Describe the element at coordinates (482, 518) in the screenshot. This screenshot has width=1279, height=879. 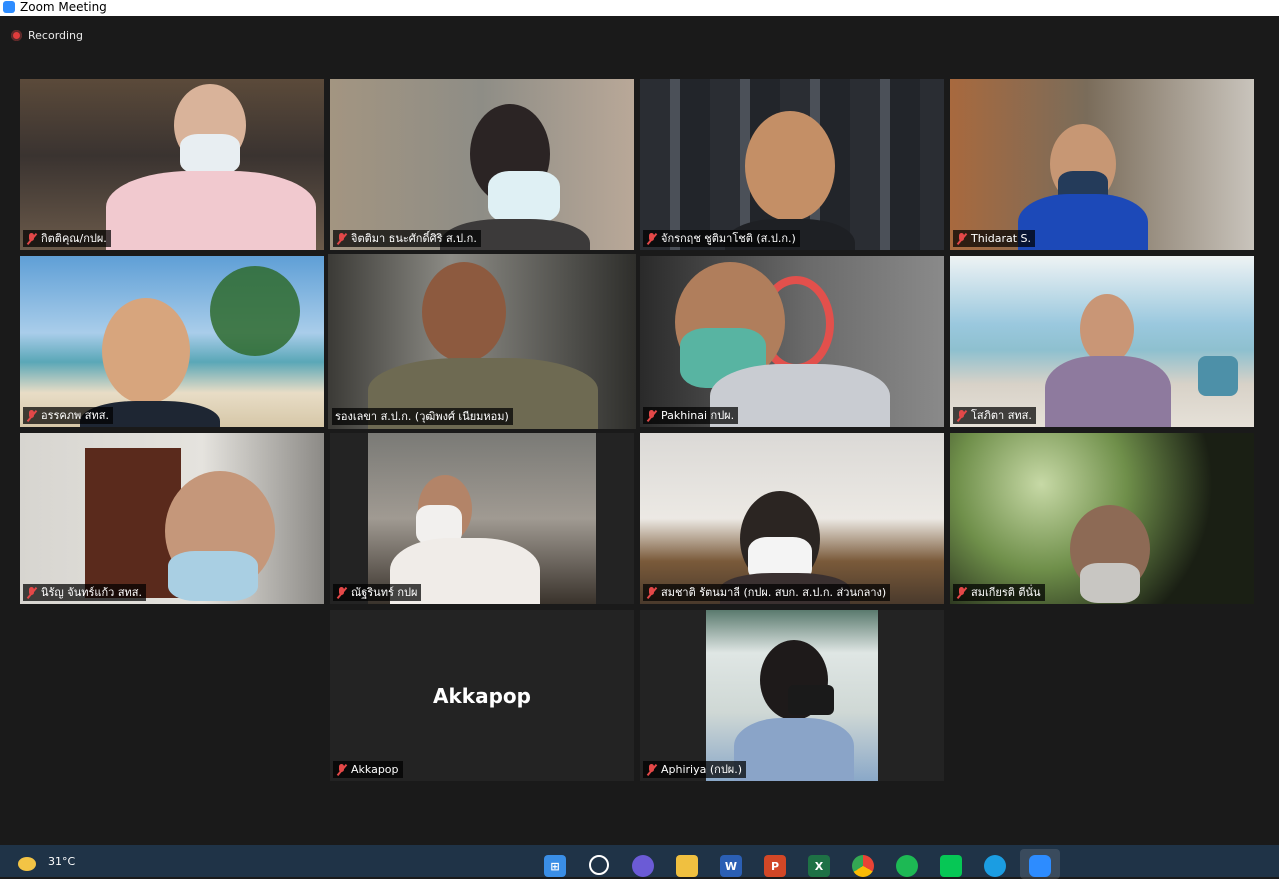
I see `participant-tile: ณัฐรินทร์ กปผ` at that location.